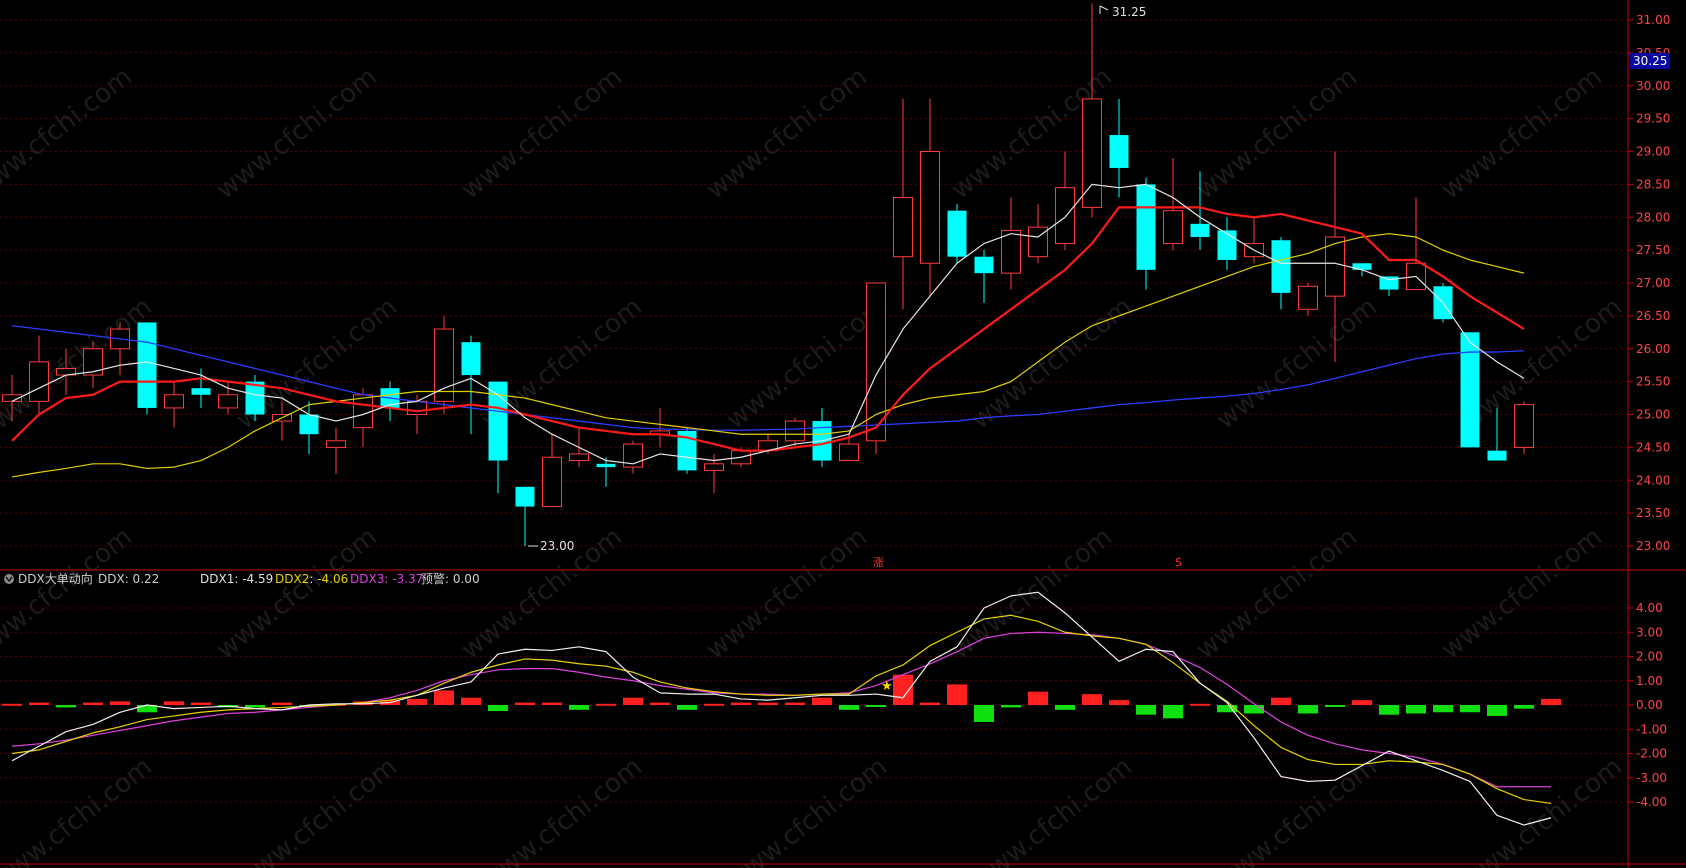 This screenshot has height=868, width=1686. What do you see at coordinates (1122, 12) in the screenshot?
I see `high-price-annotation: 31.25` at bounding box center [1122, 12].